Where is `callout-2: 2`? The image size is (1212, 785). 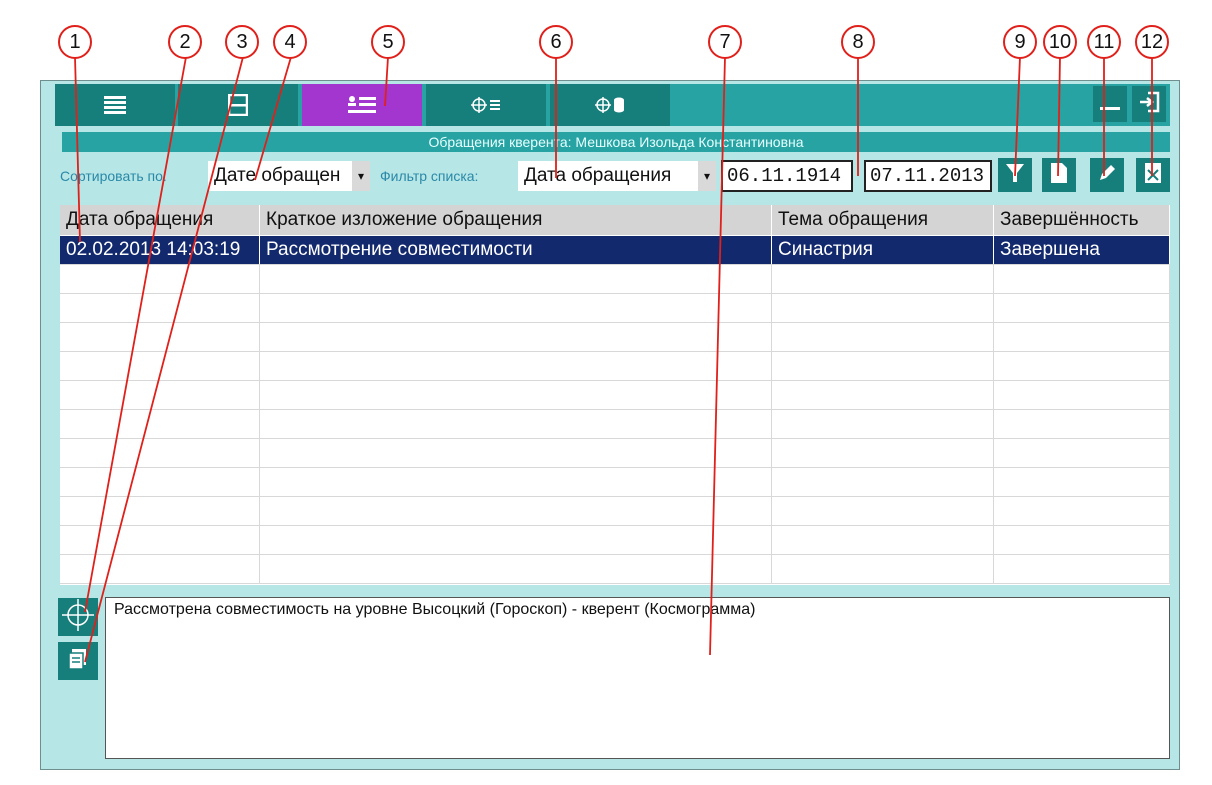
callout-2: 2 is located at coordinates (185, 42).